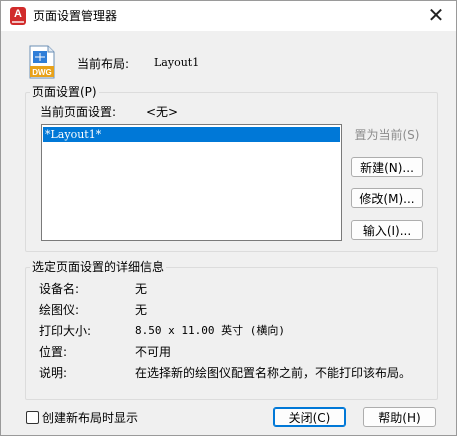 The height and width of the screenshot is (436, 457). I want to click on close-icon: ✕, so click(436, 16).